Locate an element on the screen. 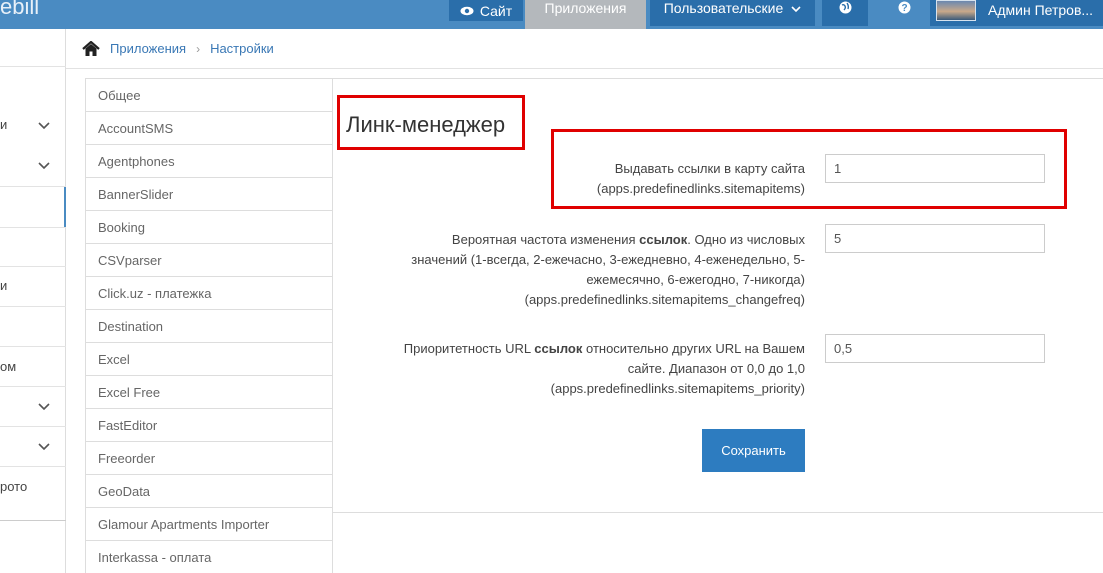 Image resolution: width=1103 pixels, height=573 pixels. nav-item: Excel Free is located at coordinates (209, 392).